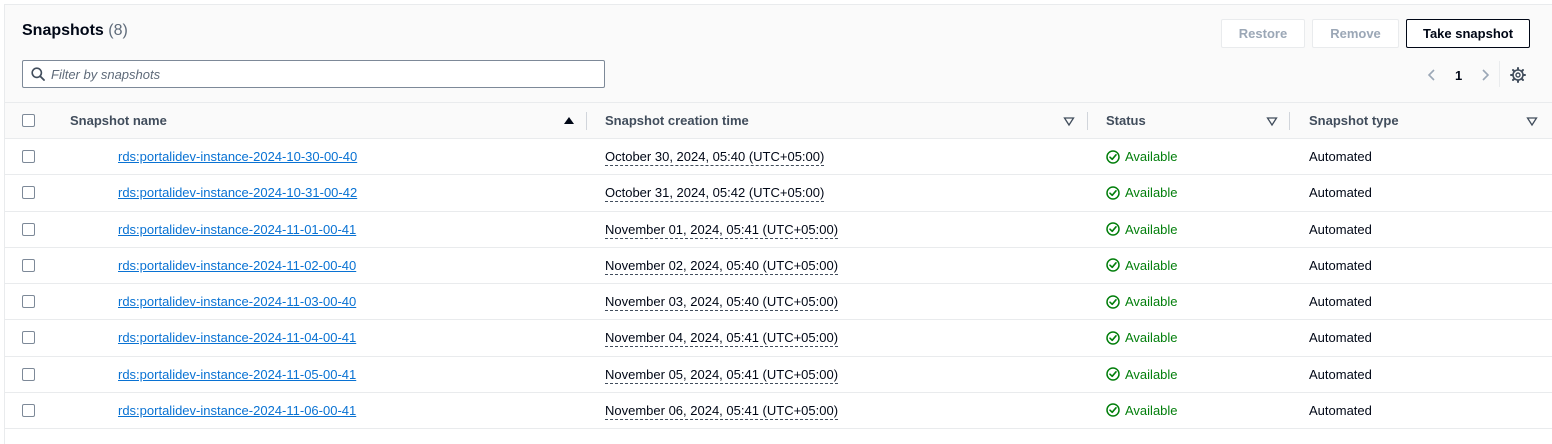 This screenshot has height=444, width=1552. I want to click on snapshot-name-link: rds:portalidev-instance-2024-11-02-00-40, so click(237, 265).